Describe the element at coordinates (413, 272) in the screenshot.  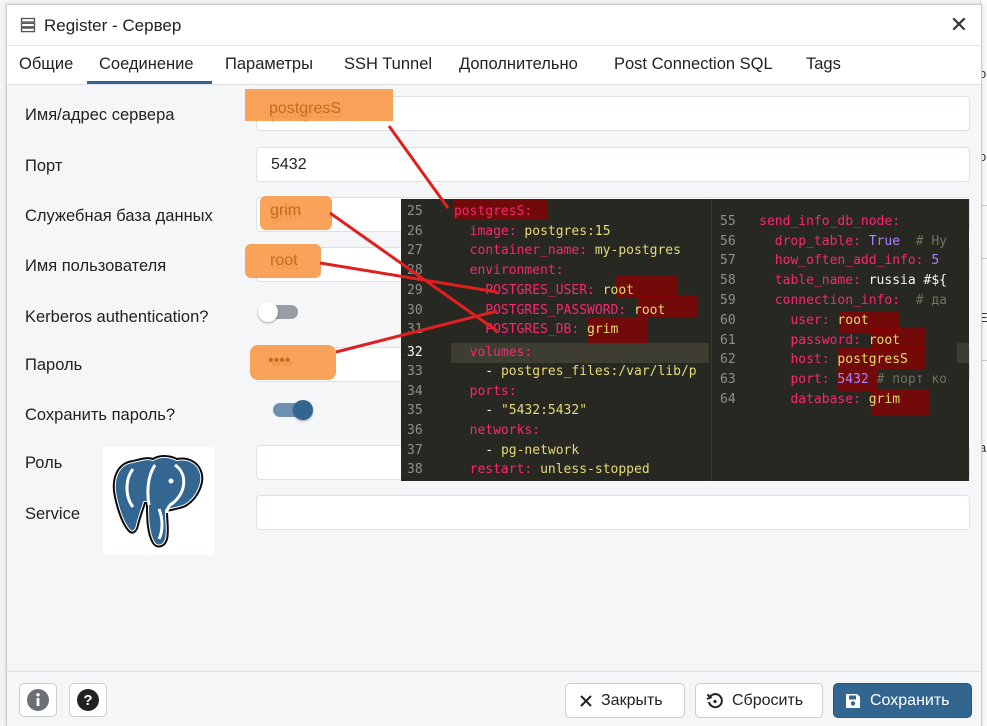
I see `annotation-line-db` at that location.